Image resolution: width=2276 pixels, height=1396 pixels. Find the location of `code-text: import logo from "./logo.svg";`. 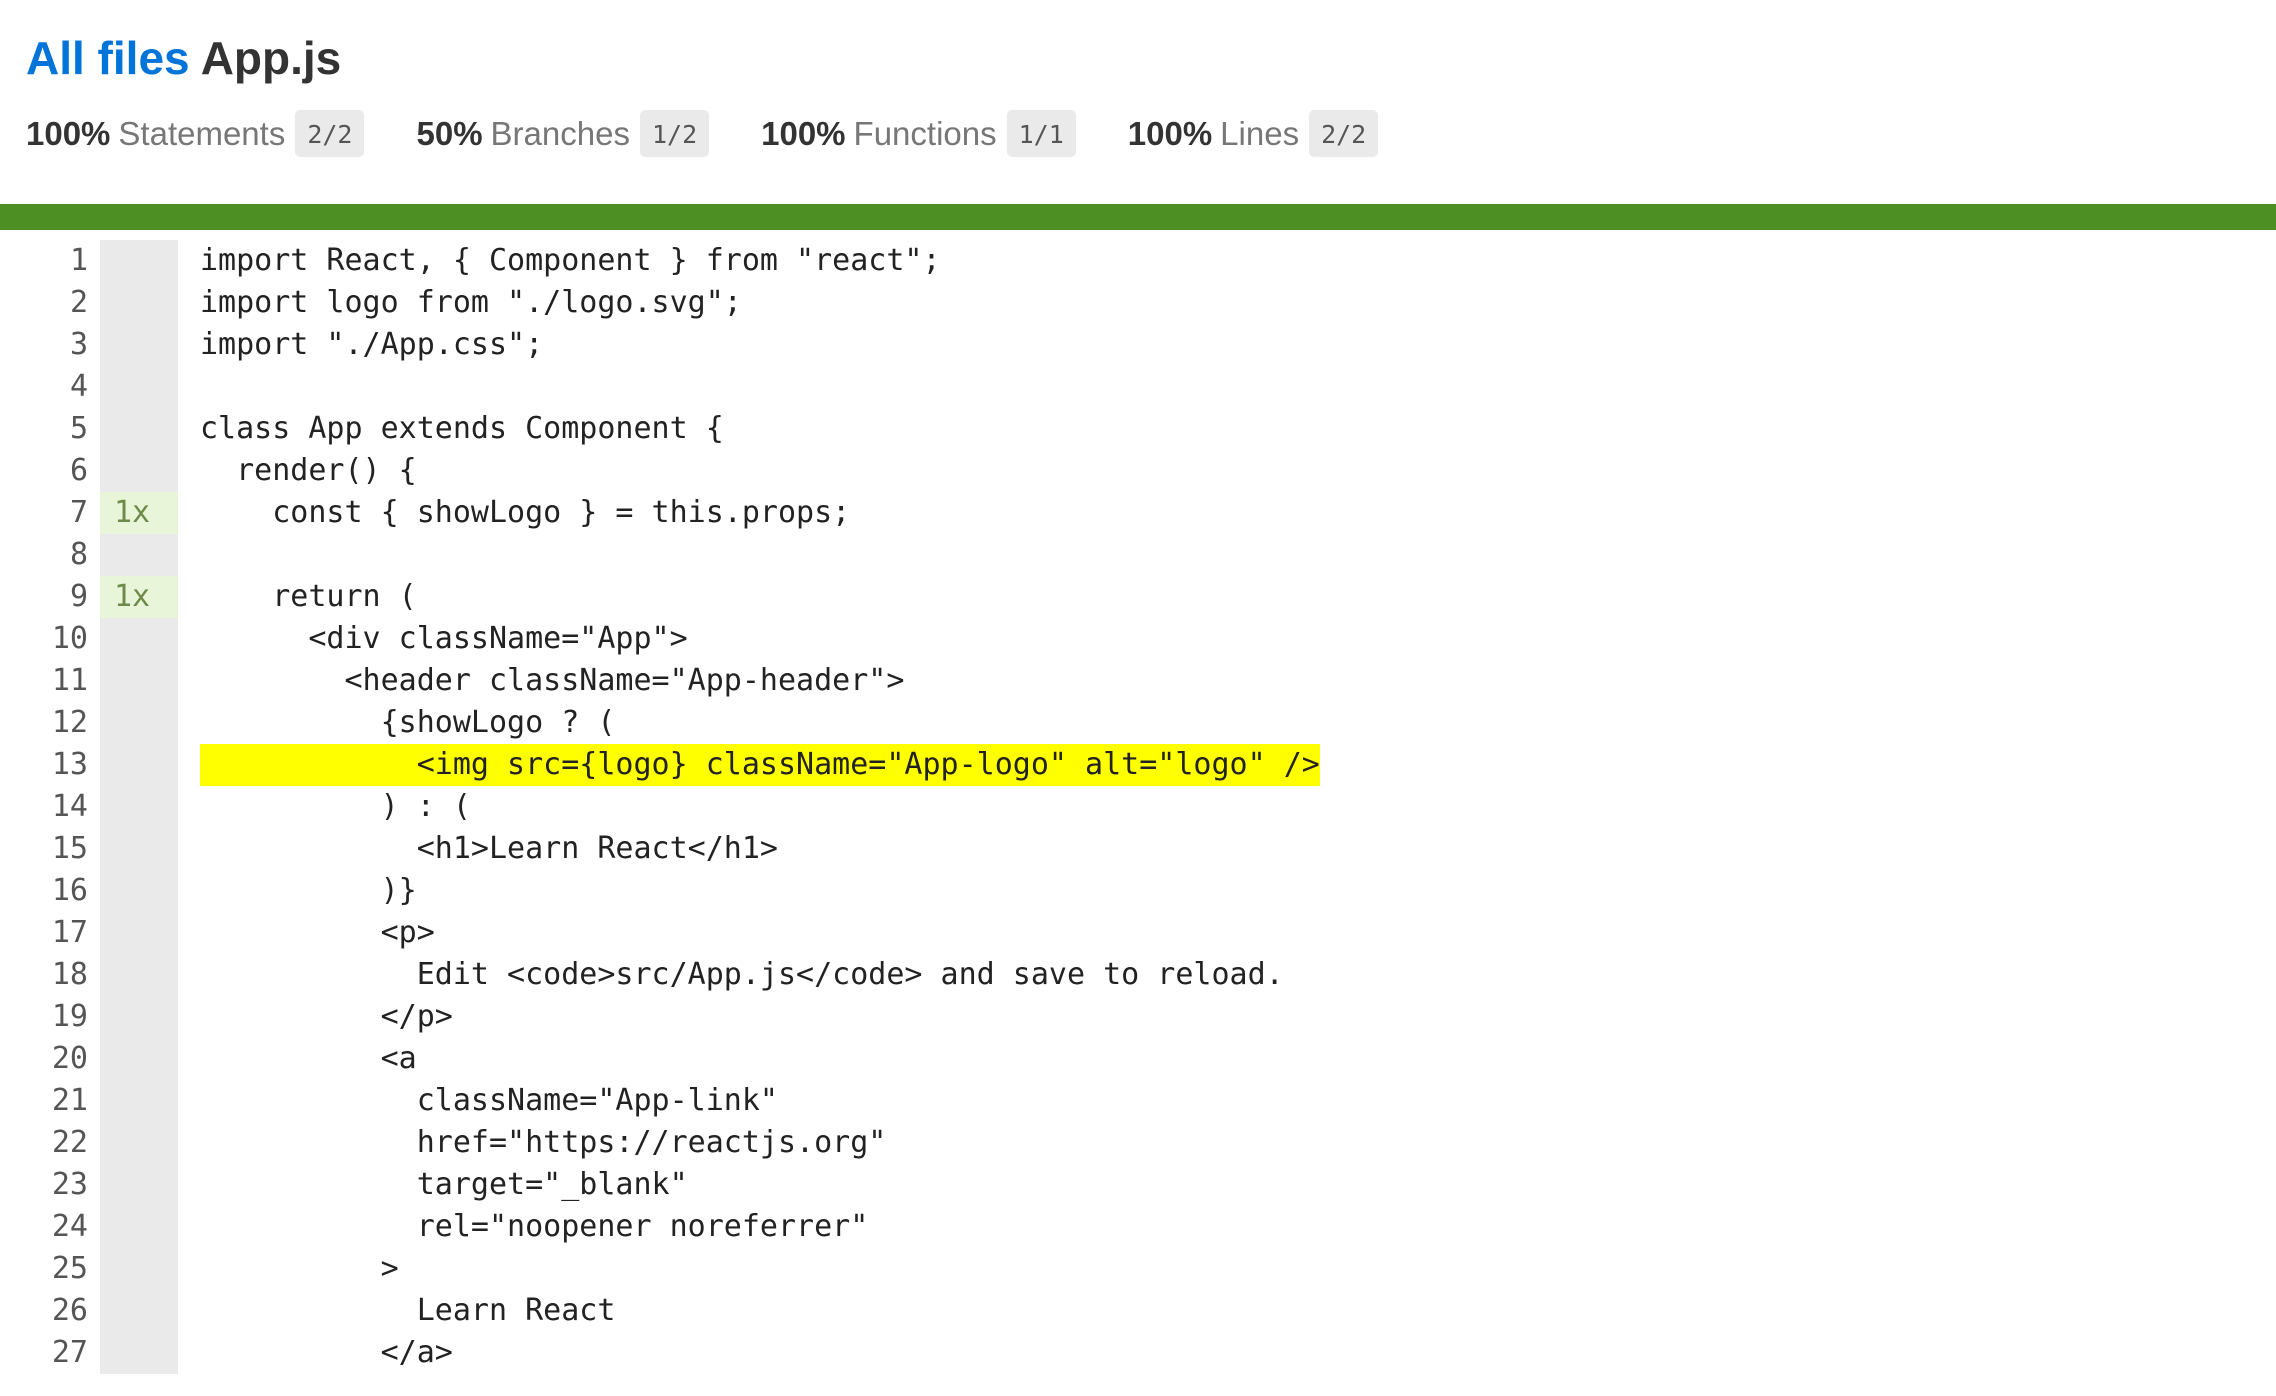

code-text: import logo from "./logo.svg"; is located at coordinates (471, 302).